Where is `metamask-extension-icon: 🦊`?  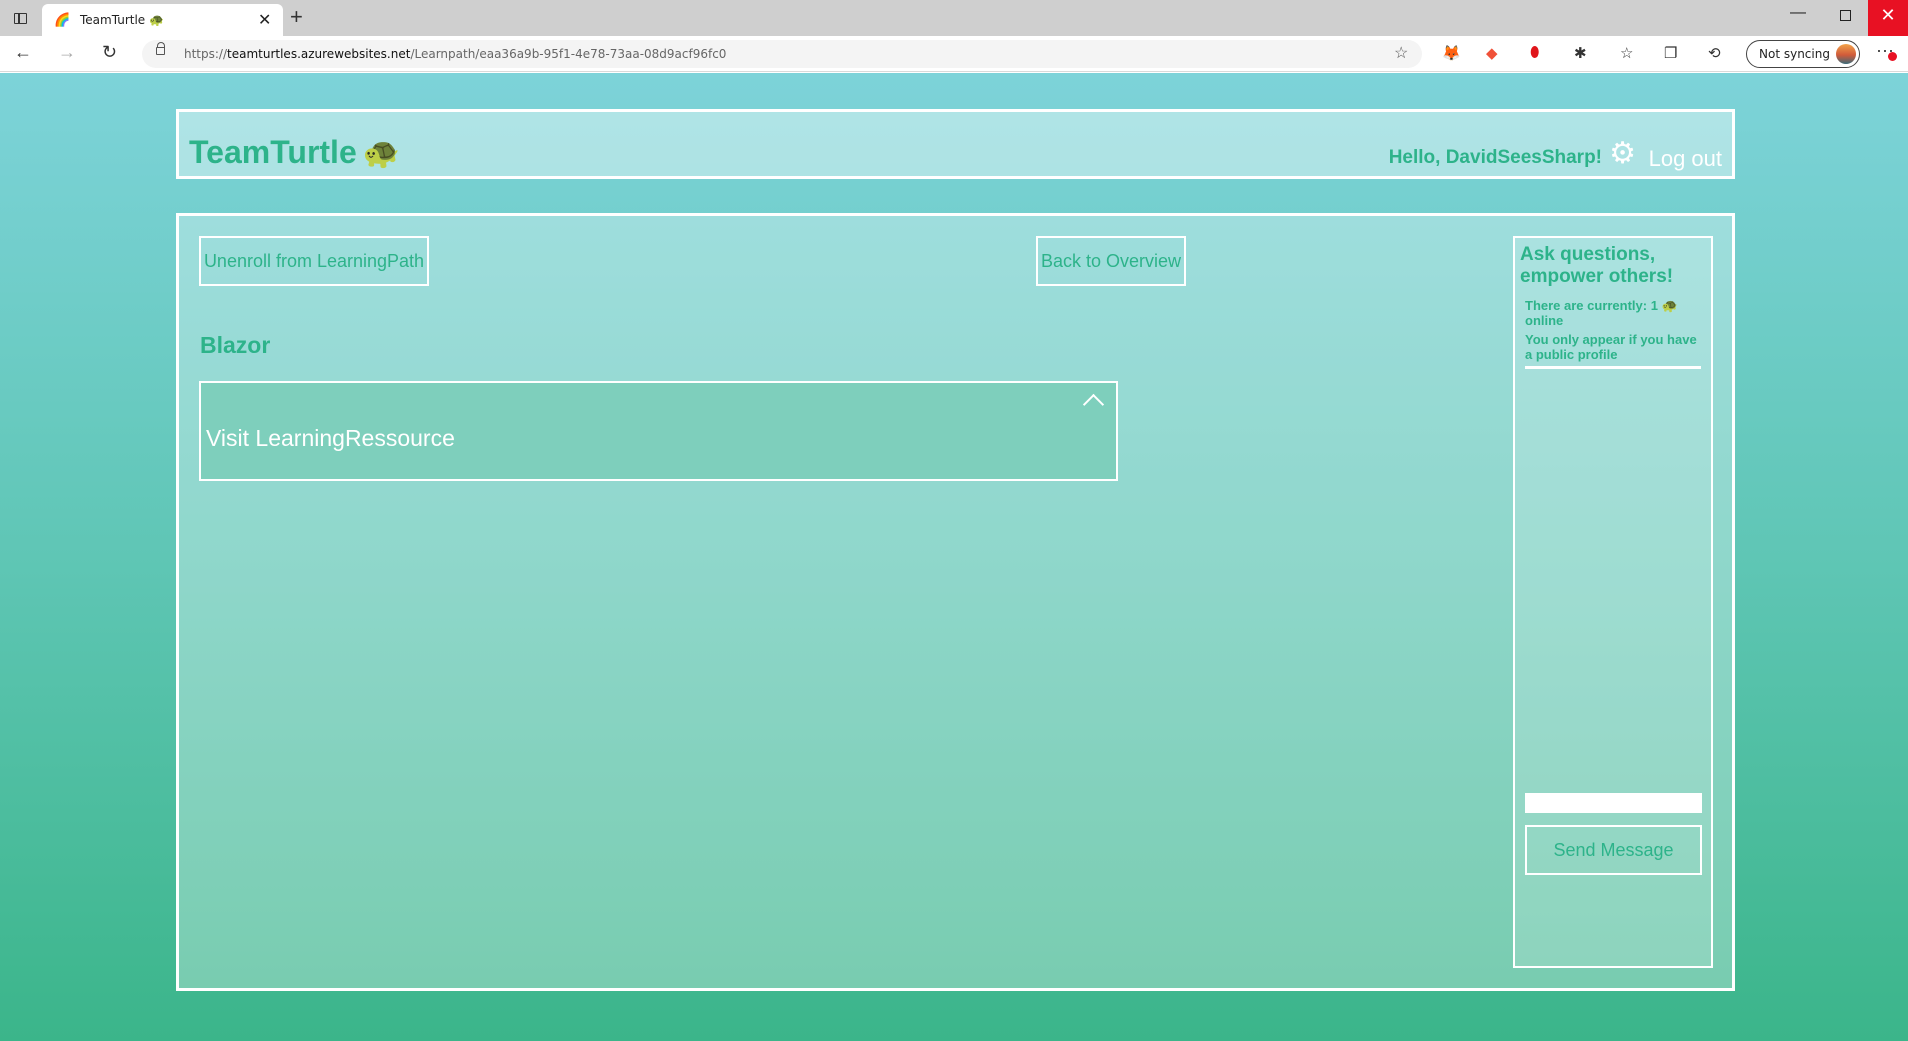 metamask-extension-icon: 🦊 is located at coordinates (1451, 53).